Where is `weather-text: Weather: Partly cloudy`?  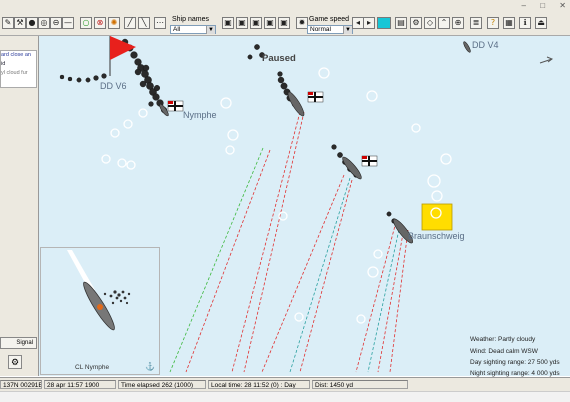
weather-text: Weather: Partly cloudy is located at coordinates (503, 339).